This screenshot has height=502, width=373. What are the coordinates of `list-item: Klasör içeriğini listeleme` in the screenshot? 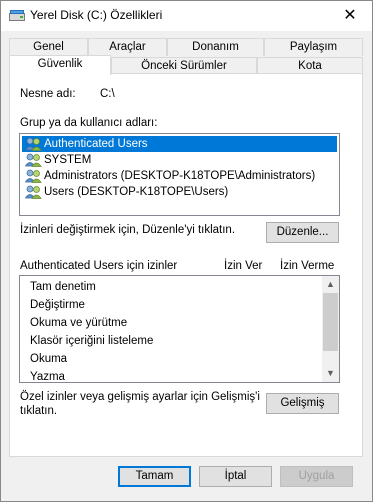 It's located at (92, 341).